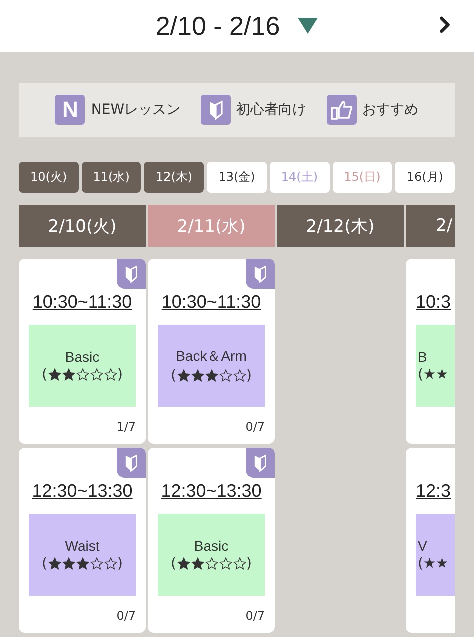 The image size is (474, 637). I want to click on lesson-card: 12:3 V (★★, so click(430, 540).